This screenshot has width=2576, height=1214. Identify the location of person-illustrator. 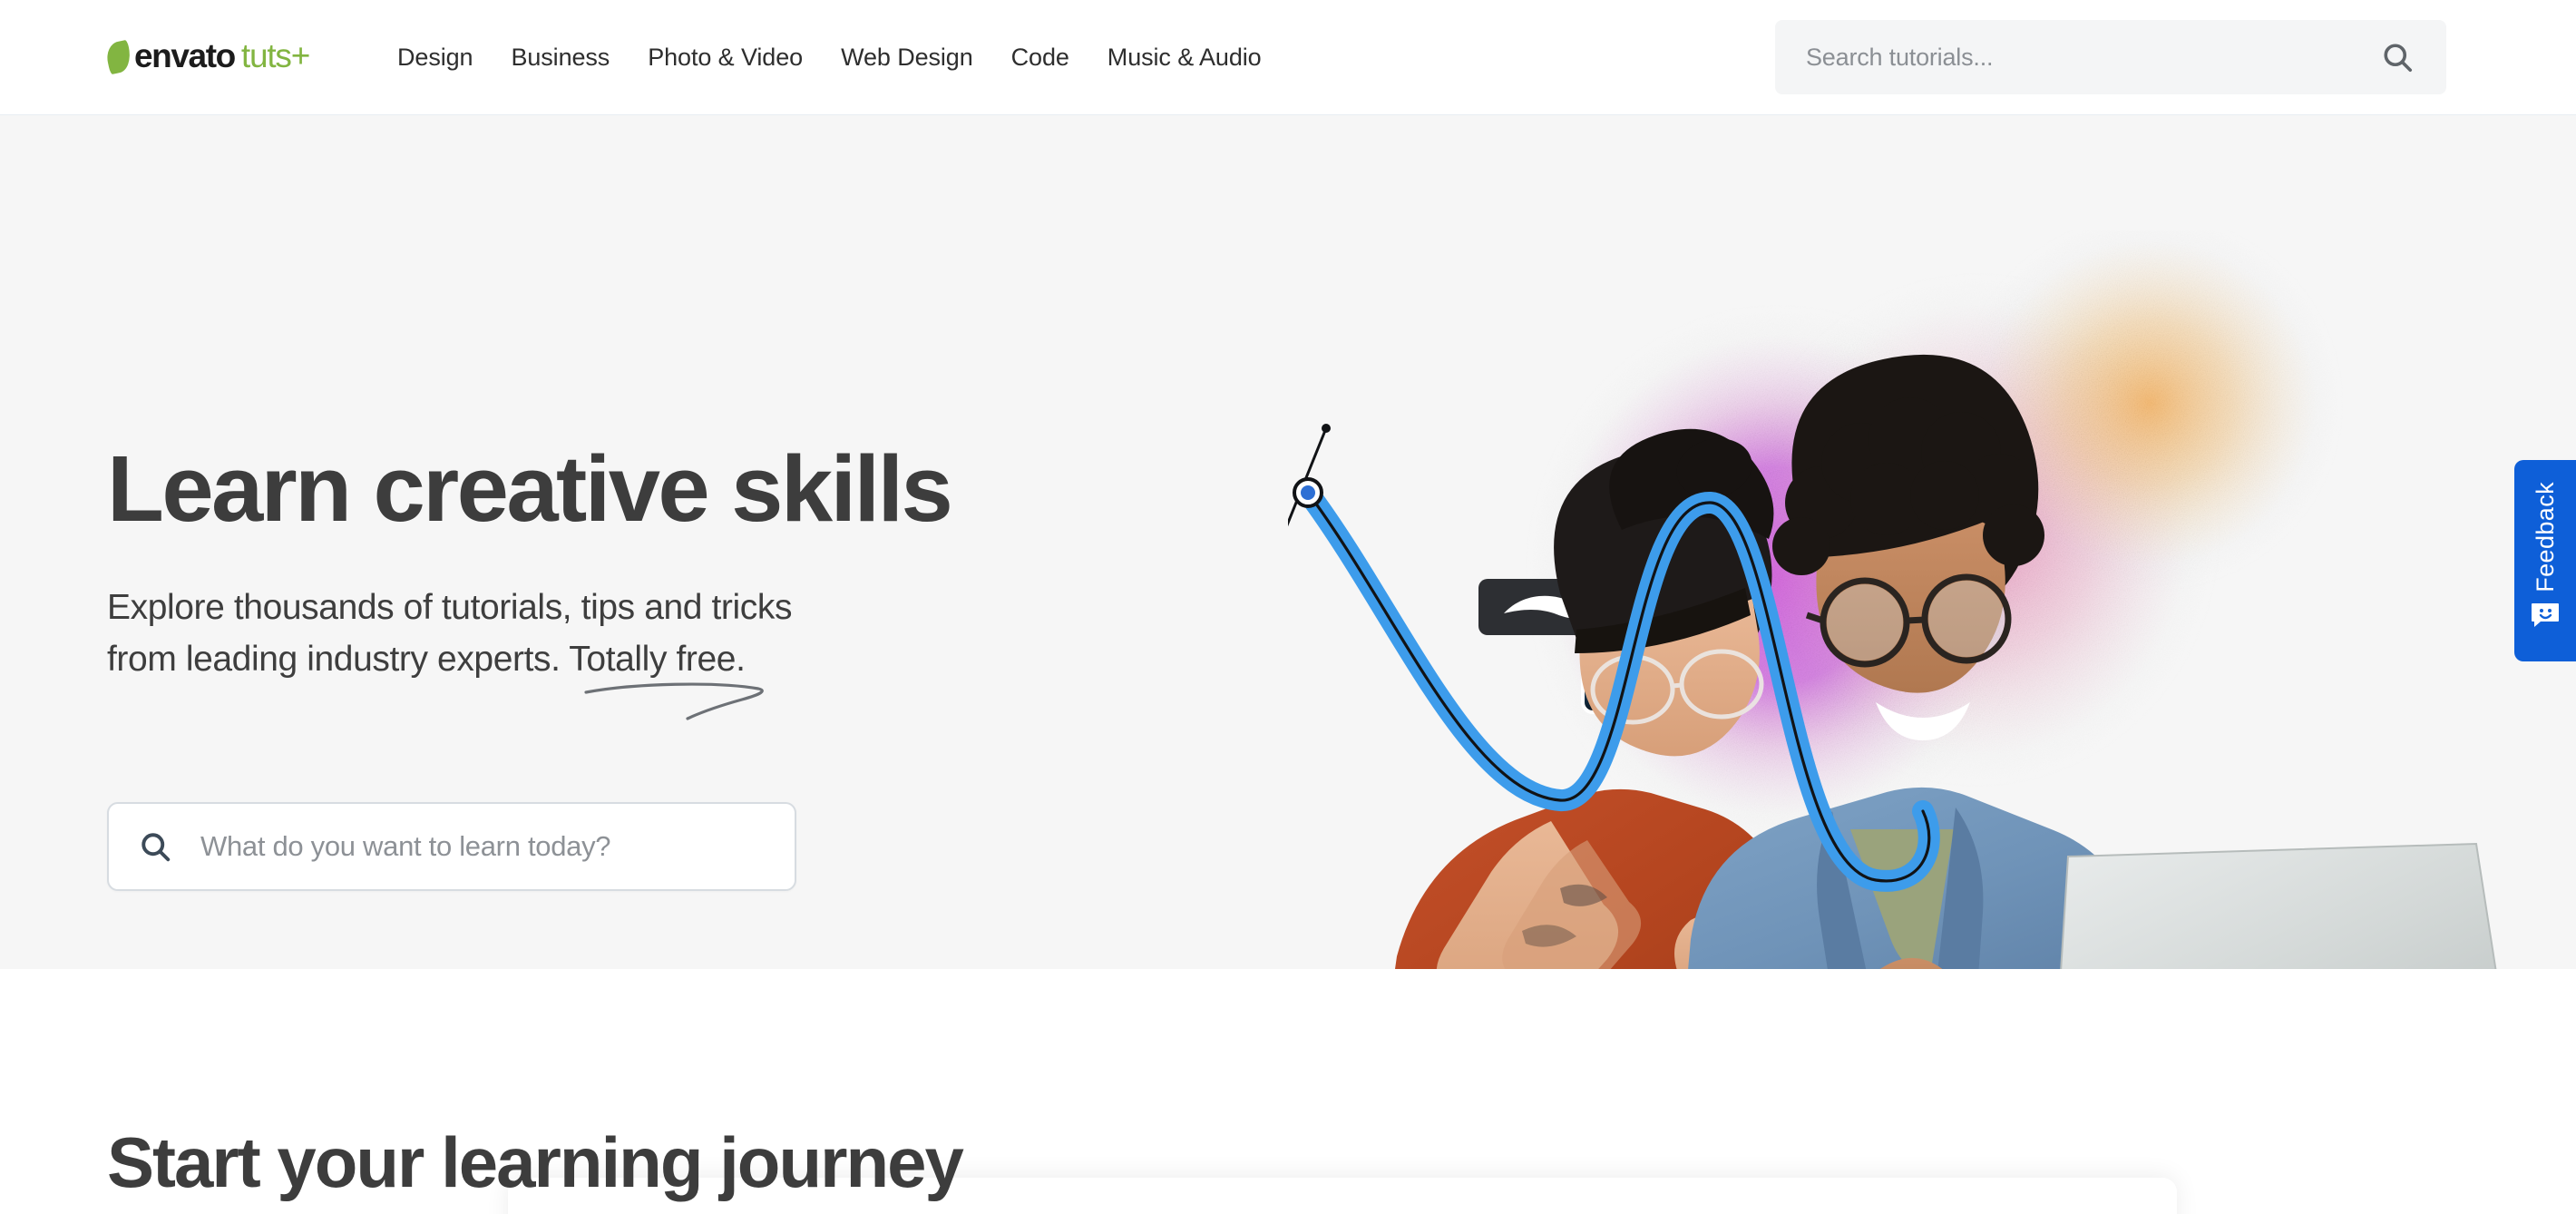
(1626, 699).